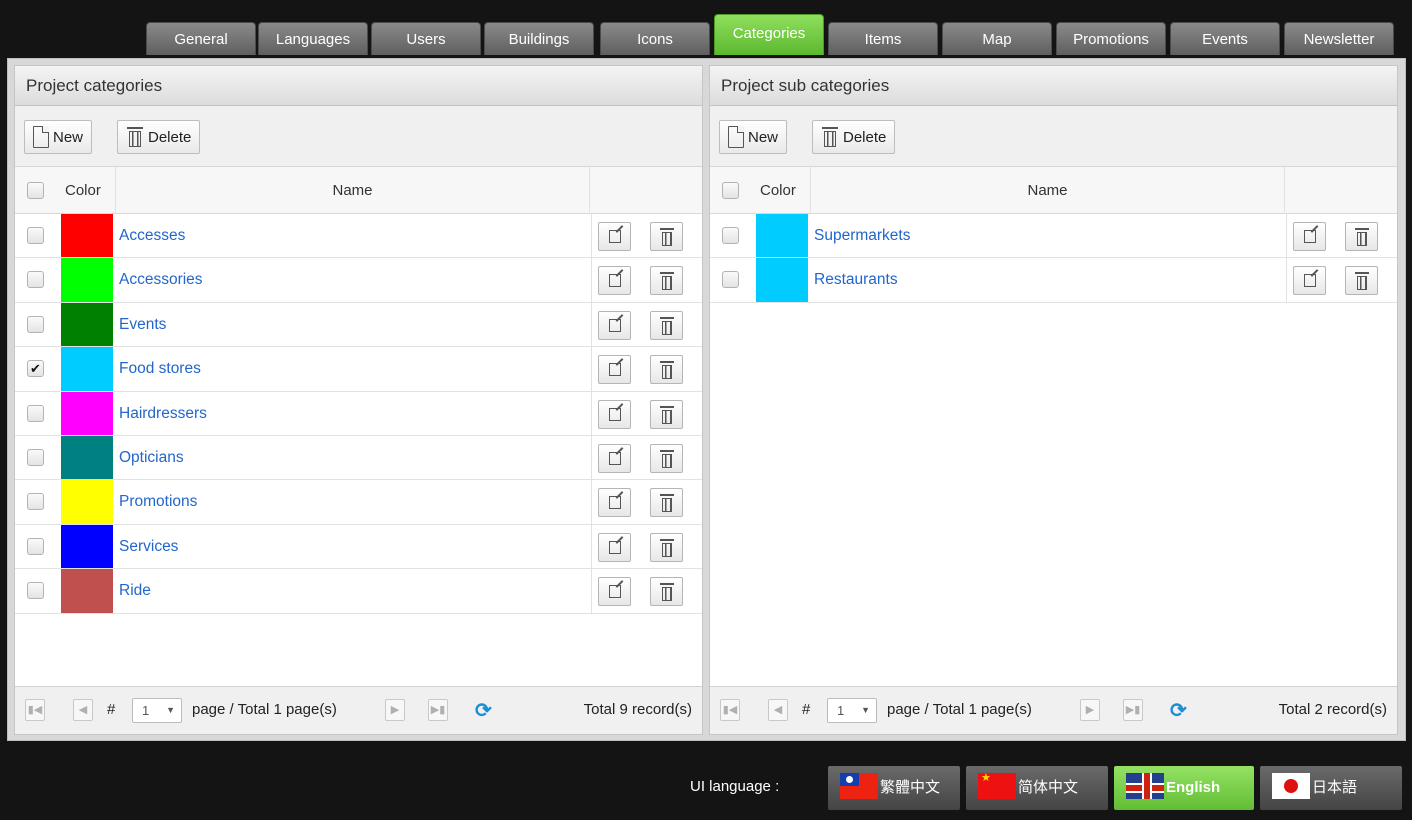 The height and width of the screenshot is (820, 1412). What do you see at coordinates (135, 591) in the screenshot?
I see `row-name-link: Ride` at bounding box center [135, 591].